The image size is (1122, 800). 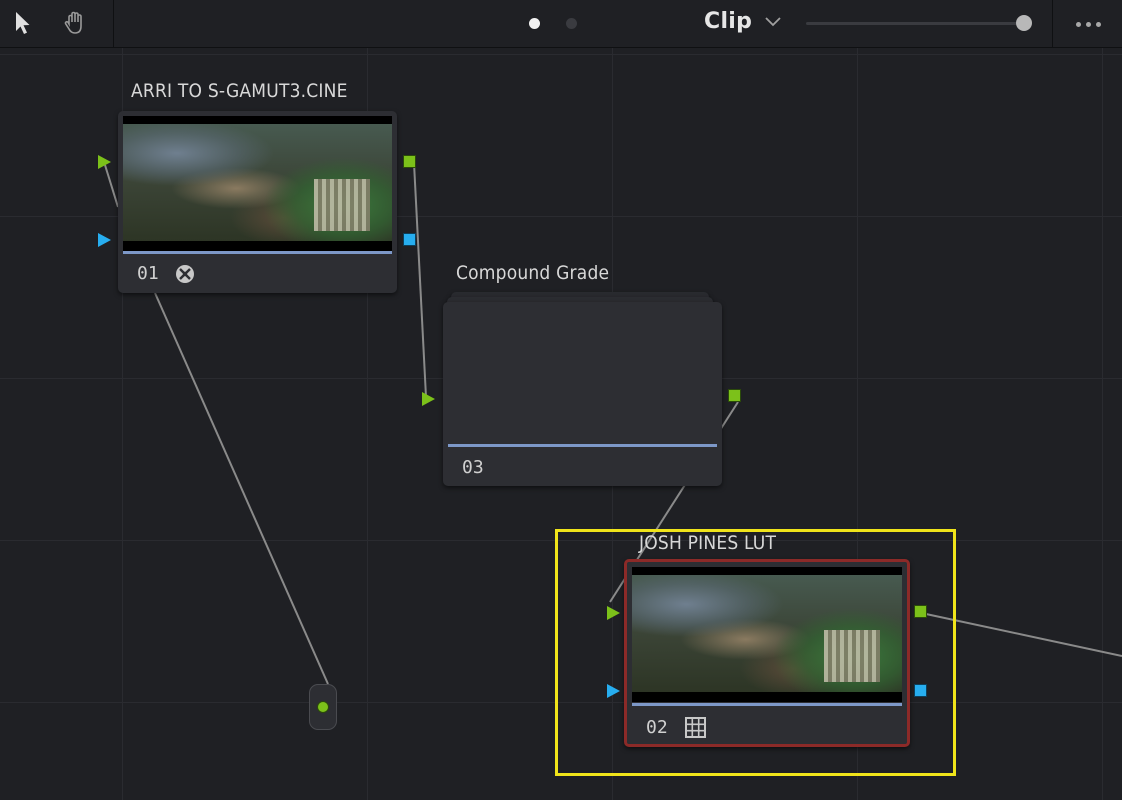 What do you see at coordinates (708, 543) in the screenshot?
I see `node-02-label: JOSH PINES LUT` at bounding box center [708, 543].